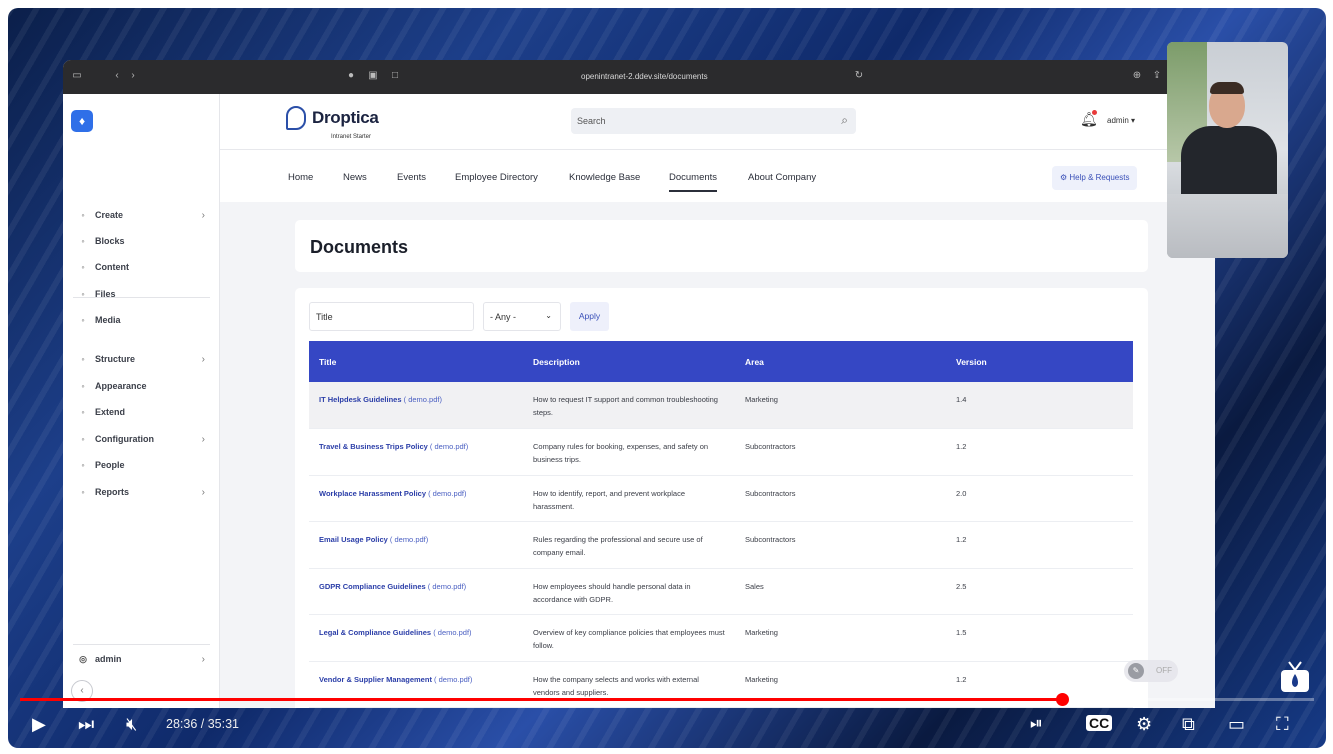  I want to click on sidebar-item-content: ◦ Content, so click(142, 267).